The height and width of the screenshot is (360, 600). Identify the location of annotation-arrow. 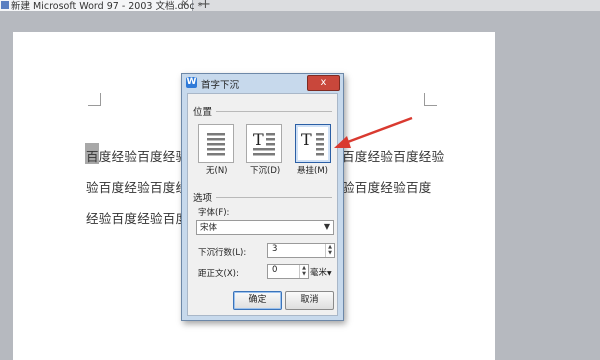
(373, 132).